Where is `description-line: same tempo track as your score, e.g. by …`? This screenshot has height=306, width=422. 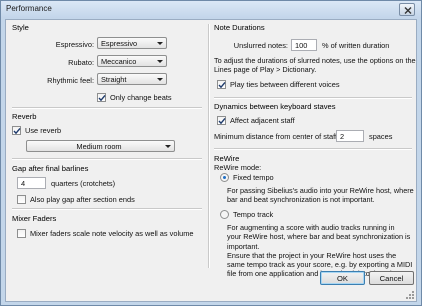
description-line: same tempo track as your score, e.g. by … is located at coordinates (320, 265).